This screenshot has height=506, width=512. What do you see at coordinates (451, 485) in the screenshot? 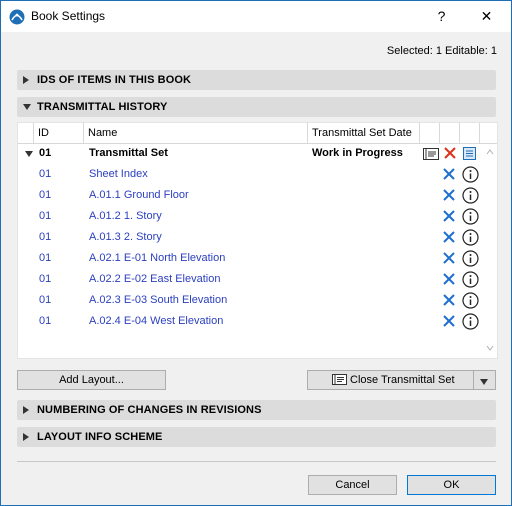
I see `ok-button: OK` at bounding box center [451, 485].